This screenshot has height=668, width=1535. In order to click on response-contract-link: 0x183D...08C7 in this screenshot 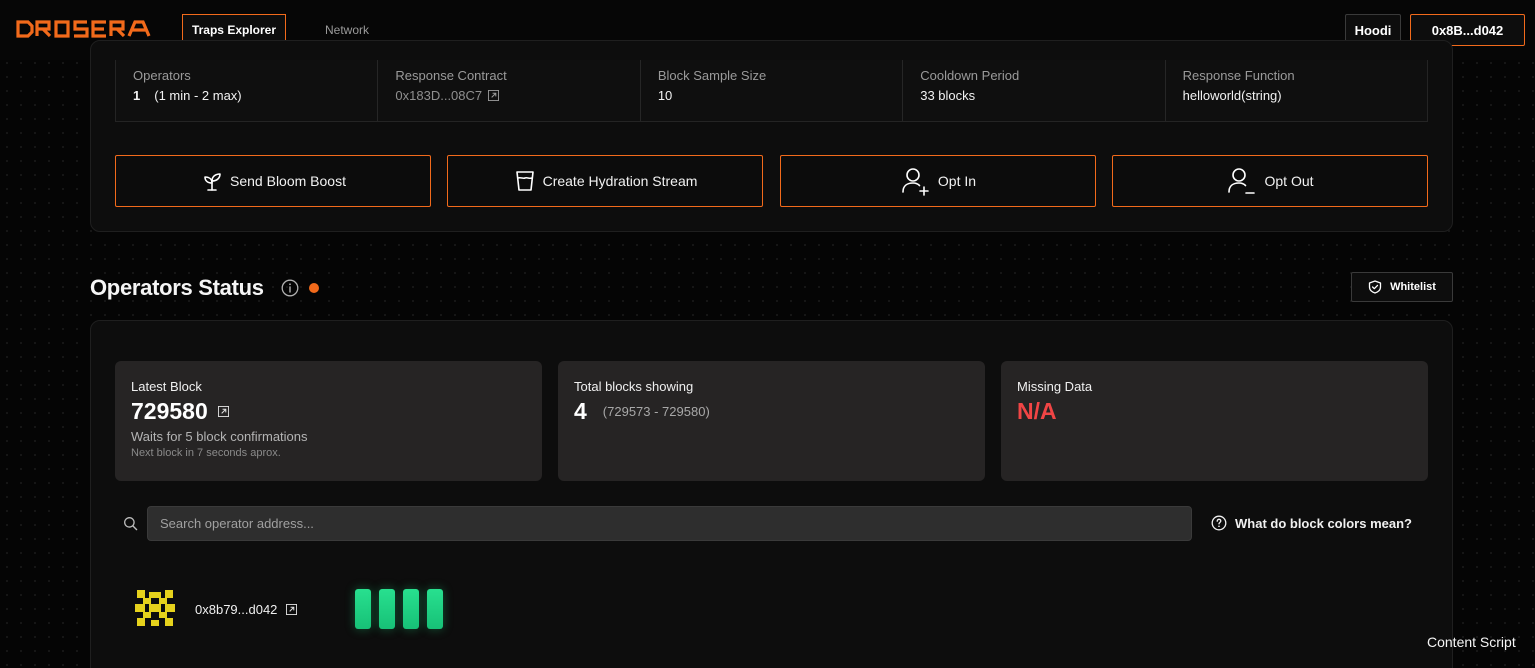, I will do `click(517, 95)`.